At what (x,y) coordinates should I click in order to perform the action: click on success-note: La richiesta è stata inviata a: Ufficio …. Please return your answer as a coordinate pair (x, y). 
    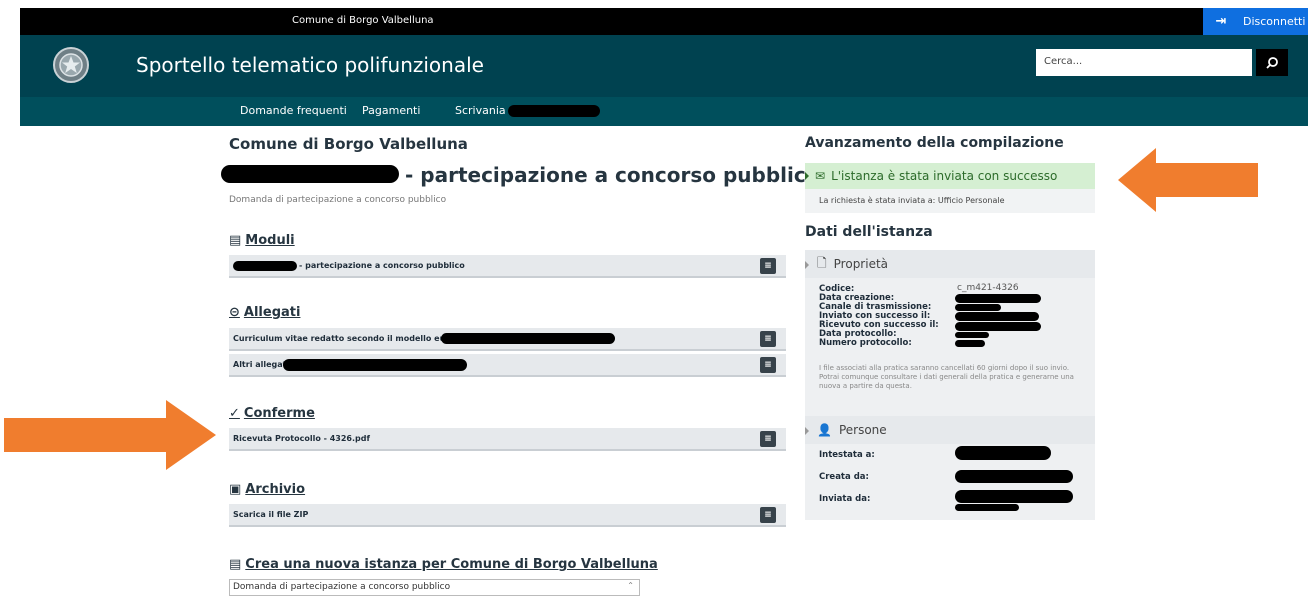
    Looking at the image, I should click on (950, 201).